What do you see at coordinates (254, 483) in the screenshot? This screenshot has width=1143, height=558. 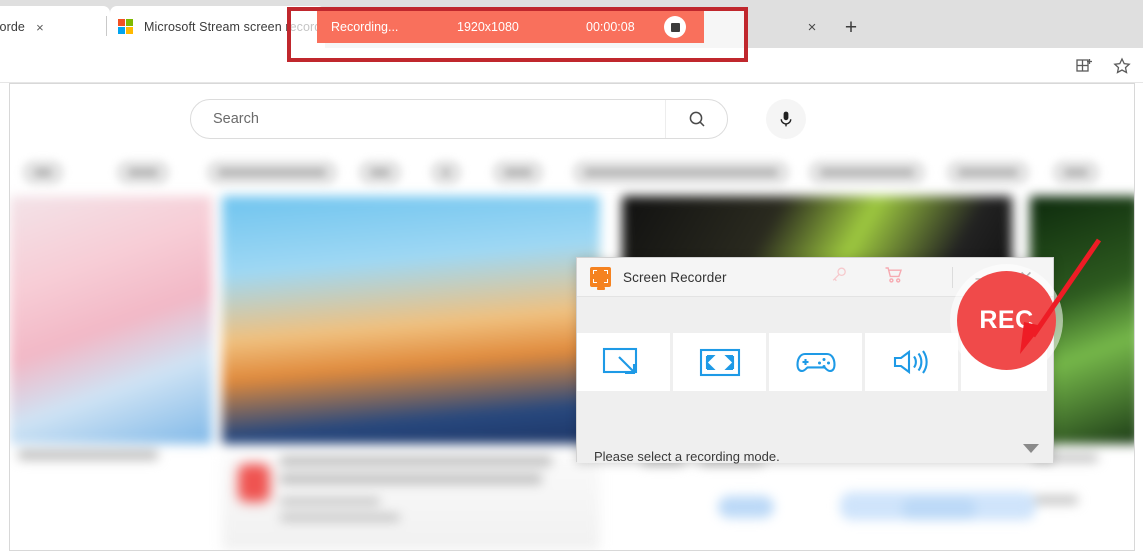 I see `result-logo` at bounding box center [254, 483].